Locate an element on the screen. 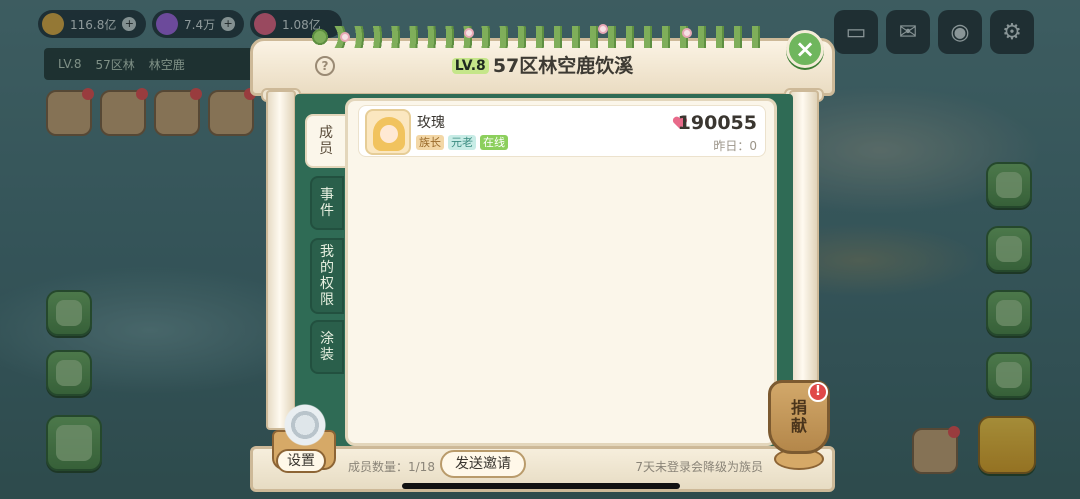 The width and height of the screenshot is (1080, 499). tab-events-char: 件 is located at coordinates (327, 211).